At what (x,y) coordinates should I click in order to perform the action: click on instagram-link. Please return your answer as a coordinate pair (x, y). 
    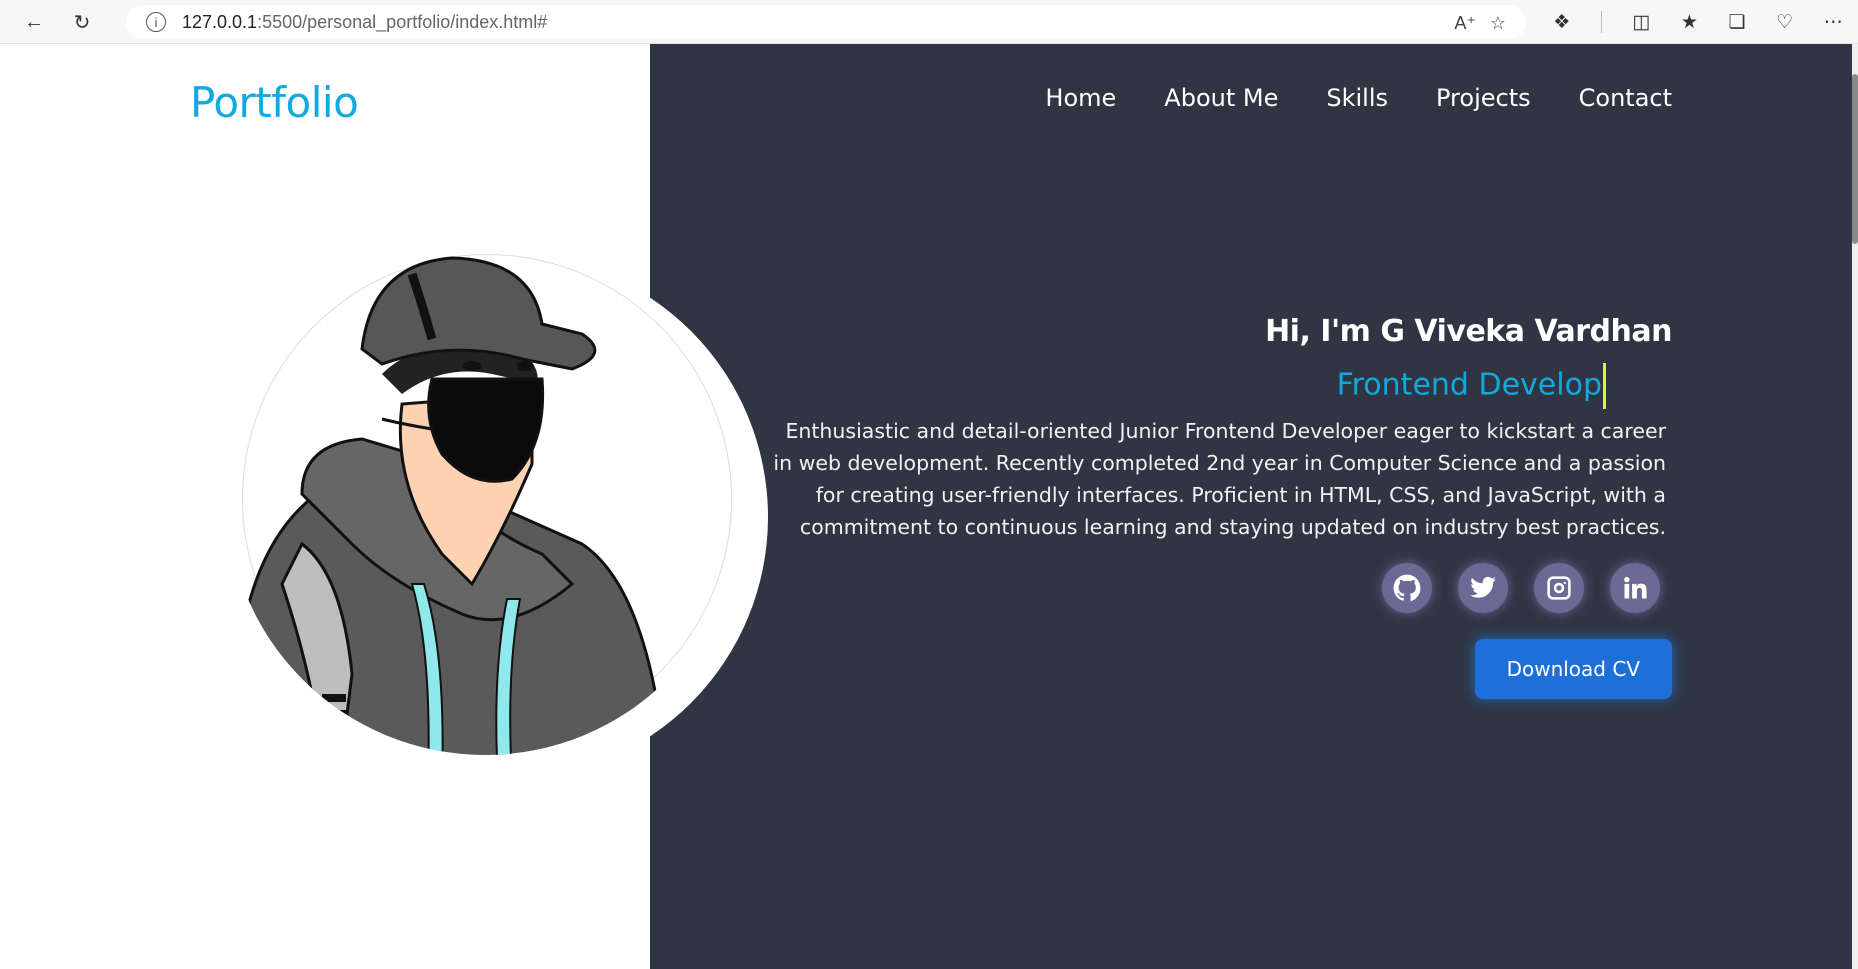
    Looking at the image, I should click on (1559, 588).